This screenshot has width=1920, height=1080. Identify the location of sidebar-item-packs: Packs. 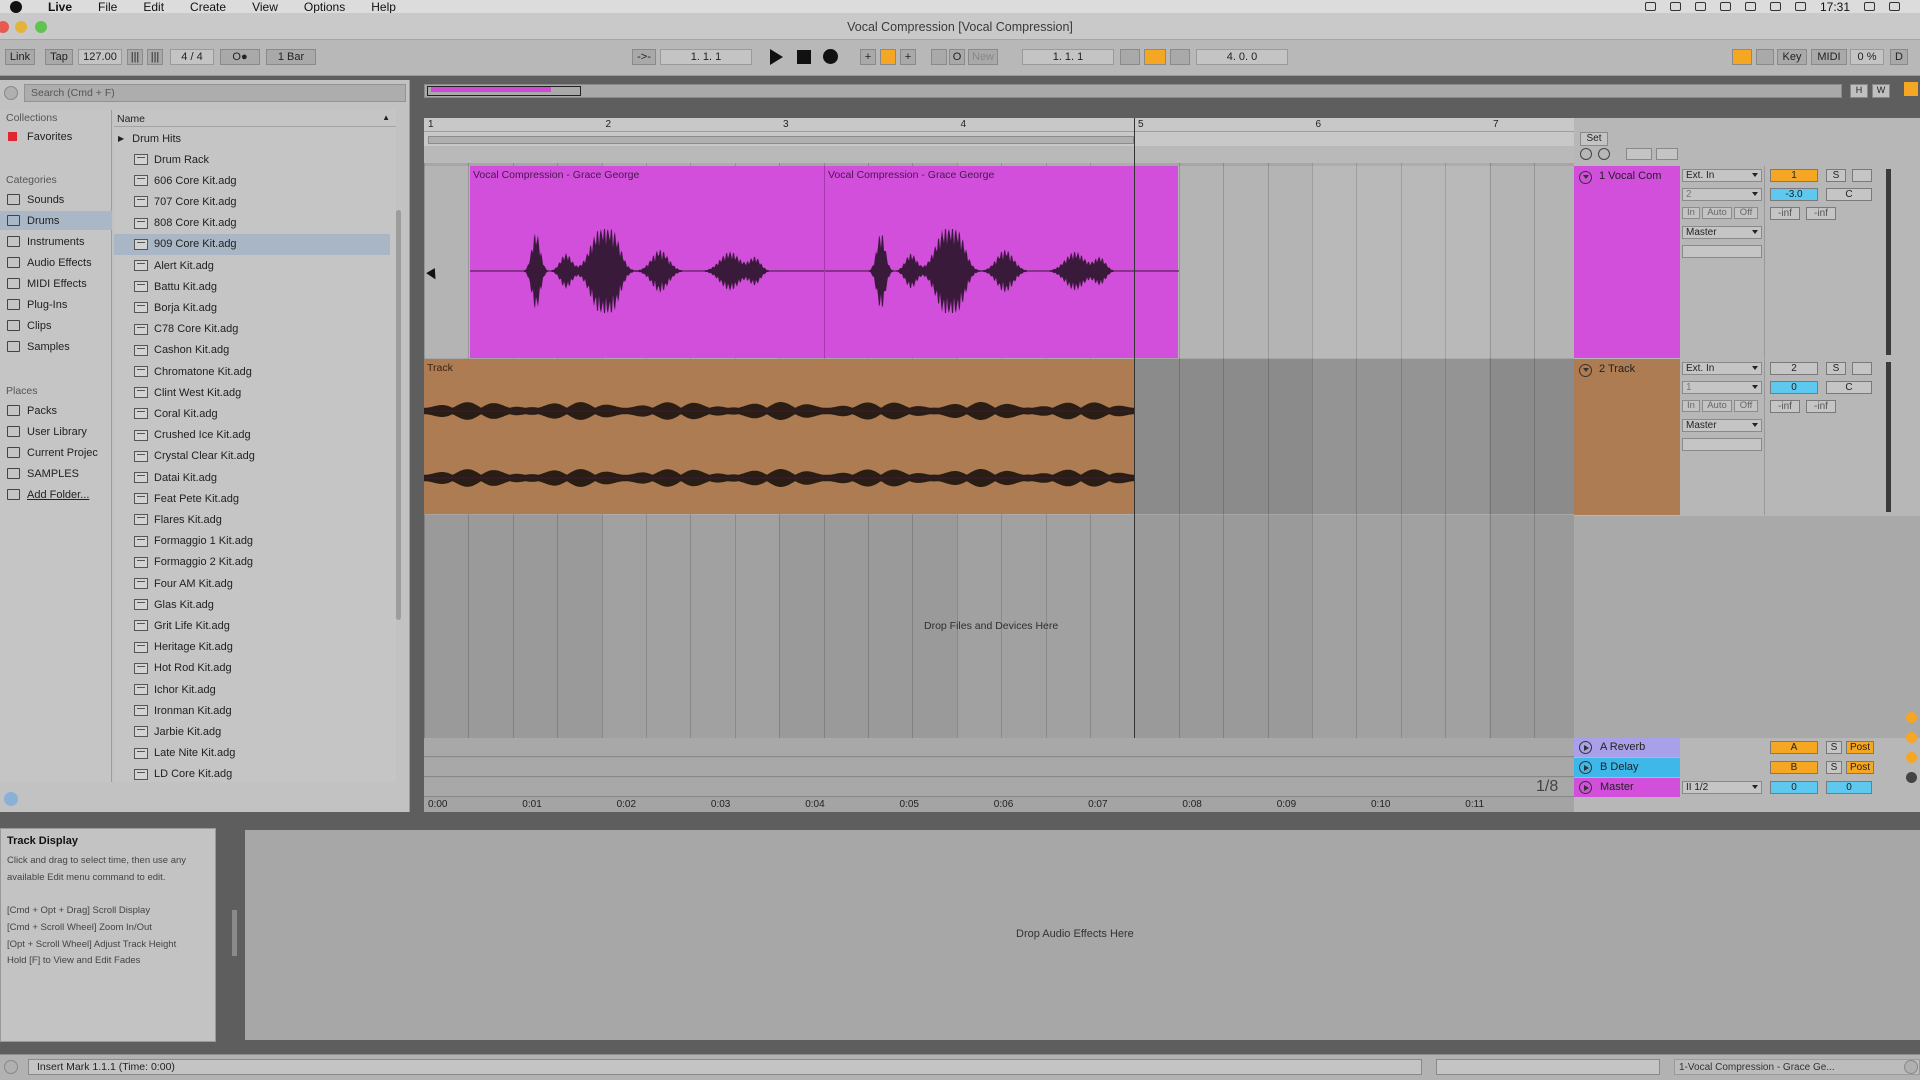
(56, 410).